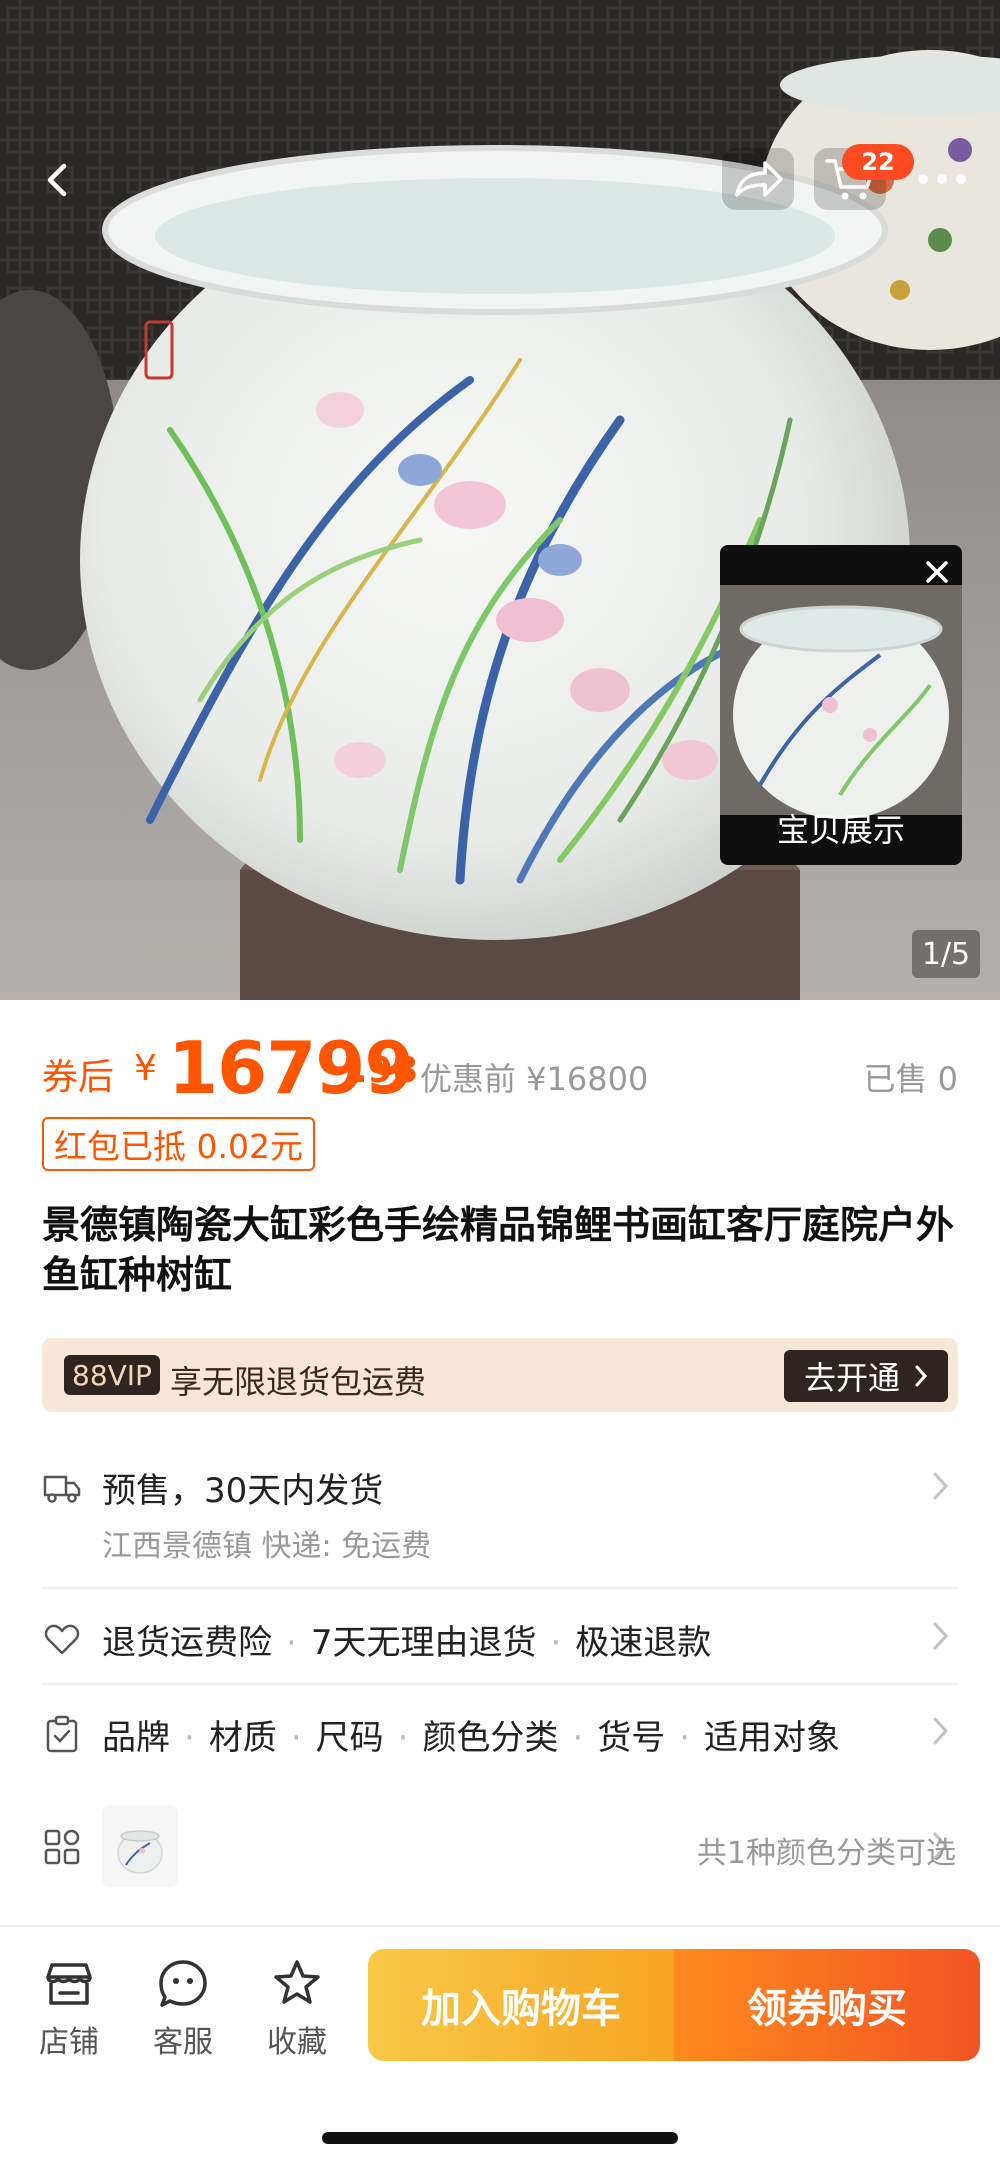  What do you see at coordinates (136, 1738) in the screenshot?
I see `param-item: 品牌` at bounding box center [136, 1738].